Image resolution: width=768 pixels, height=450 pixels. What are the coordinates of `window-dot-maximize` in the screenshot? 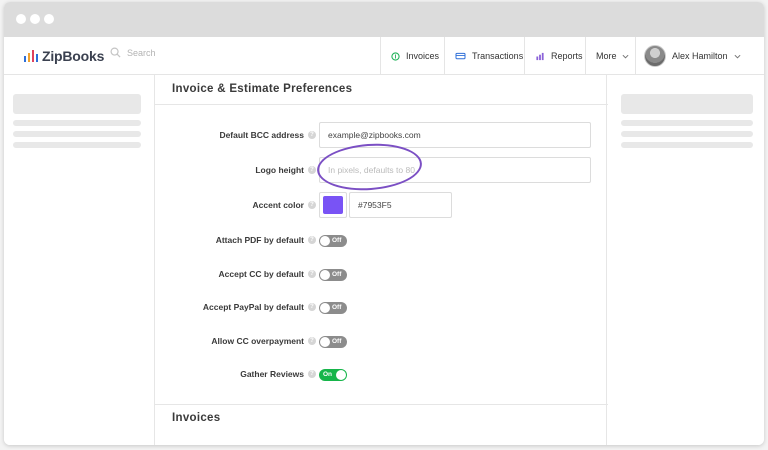 It's located at (49, 19).